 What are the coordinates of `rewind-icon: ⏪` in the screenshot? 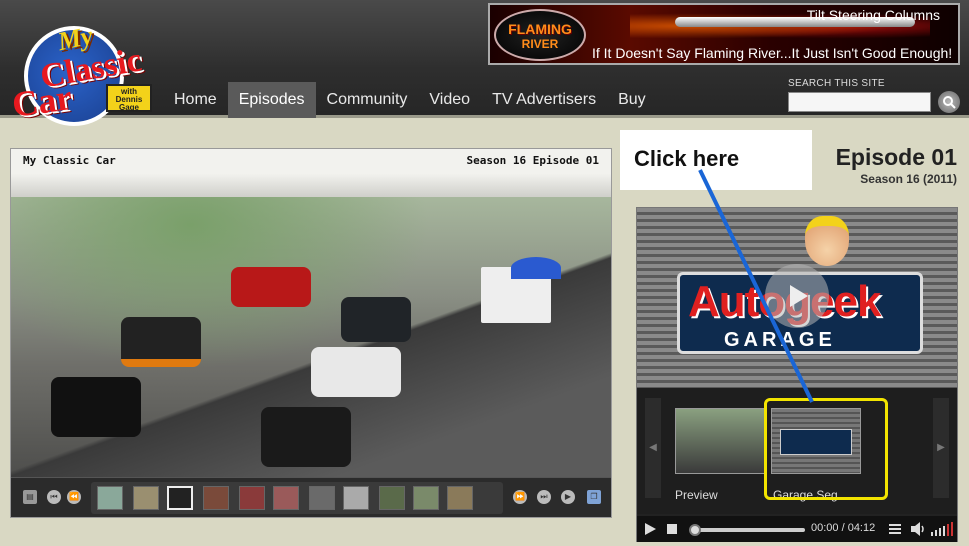 It's located at (74, 497).